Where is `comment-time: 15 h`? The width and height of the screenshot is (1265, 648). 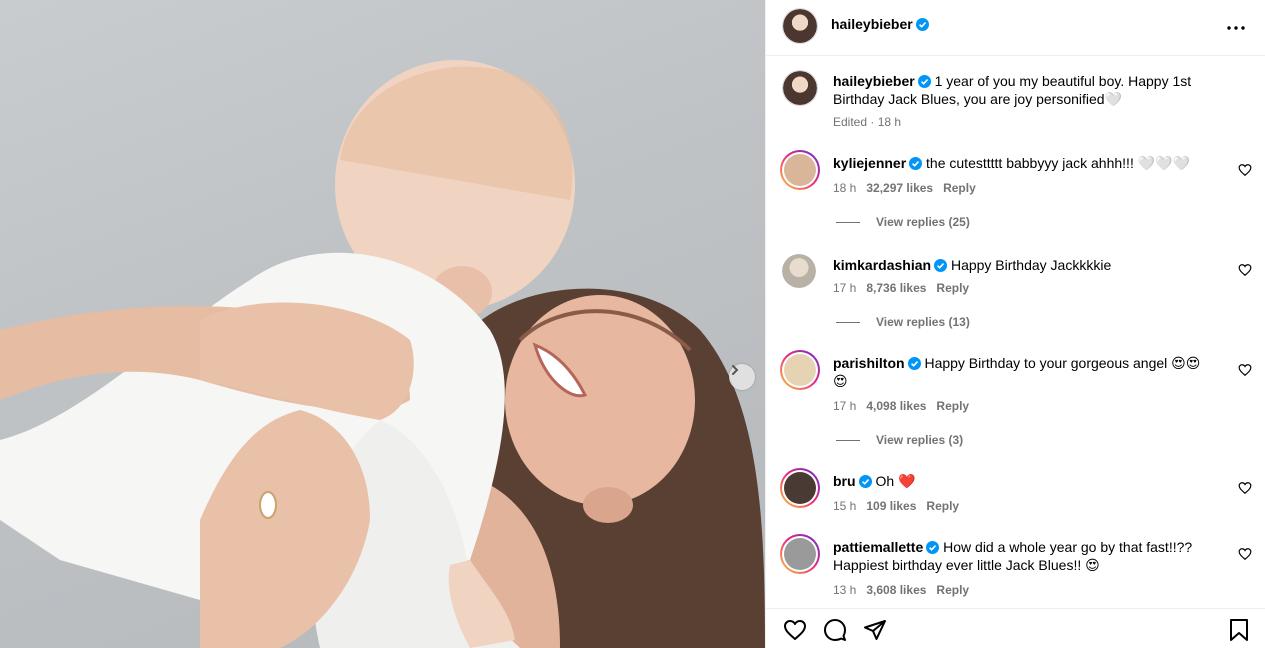 comment-time: 15 h is located at coordinates (845, 506).